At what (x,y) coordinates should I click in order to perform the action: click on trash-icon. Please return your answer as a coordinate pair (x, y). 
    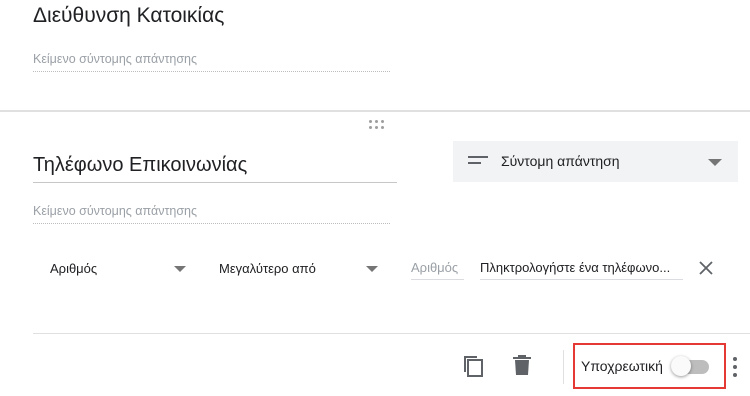
    Looking at the image, I should click on (522, 365).